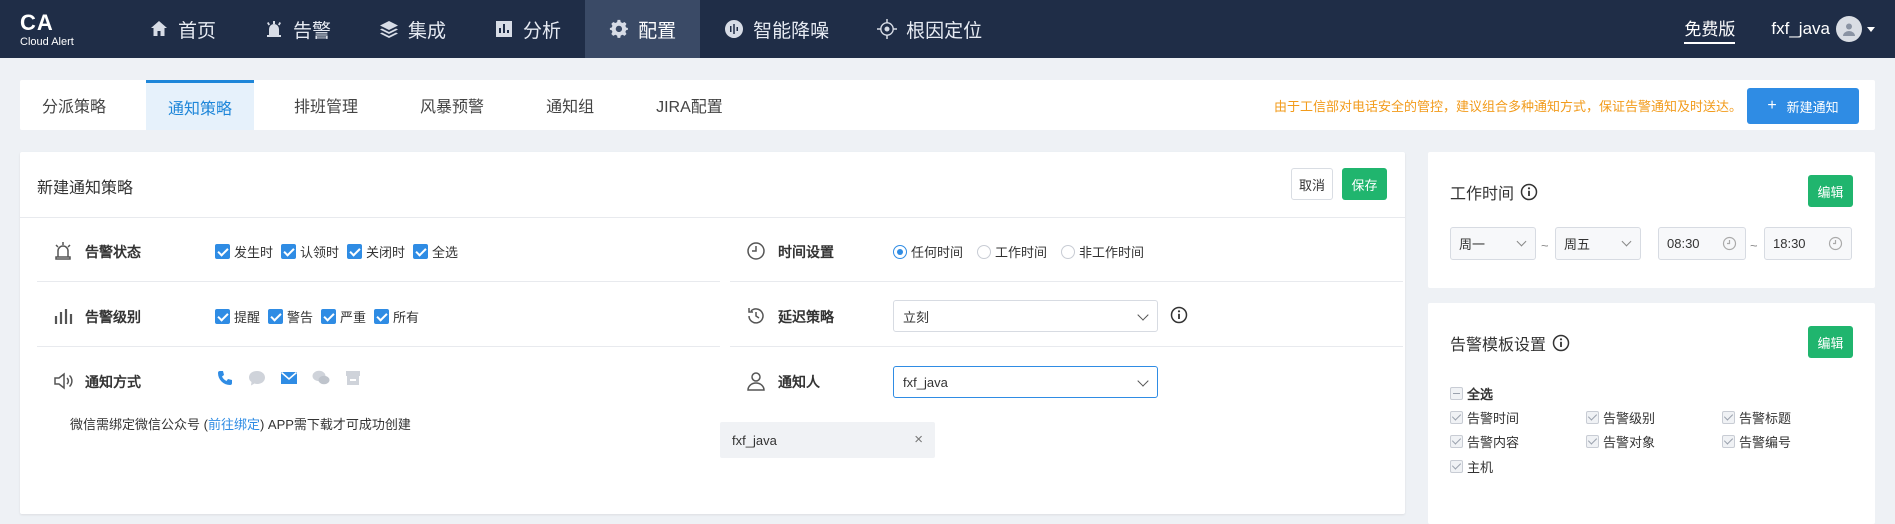 The height and width of the screenshot is (524, 1895). Describe the element at coordinates (326, 105) in the screenshot. I see `tab-schedule: 排班管理` at that location.